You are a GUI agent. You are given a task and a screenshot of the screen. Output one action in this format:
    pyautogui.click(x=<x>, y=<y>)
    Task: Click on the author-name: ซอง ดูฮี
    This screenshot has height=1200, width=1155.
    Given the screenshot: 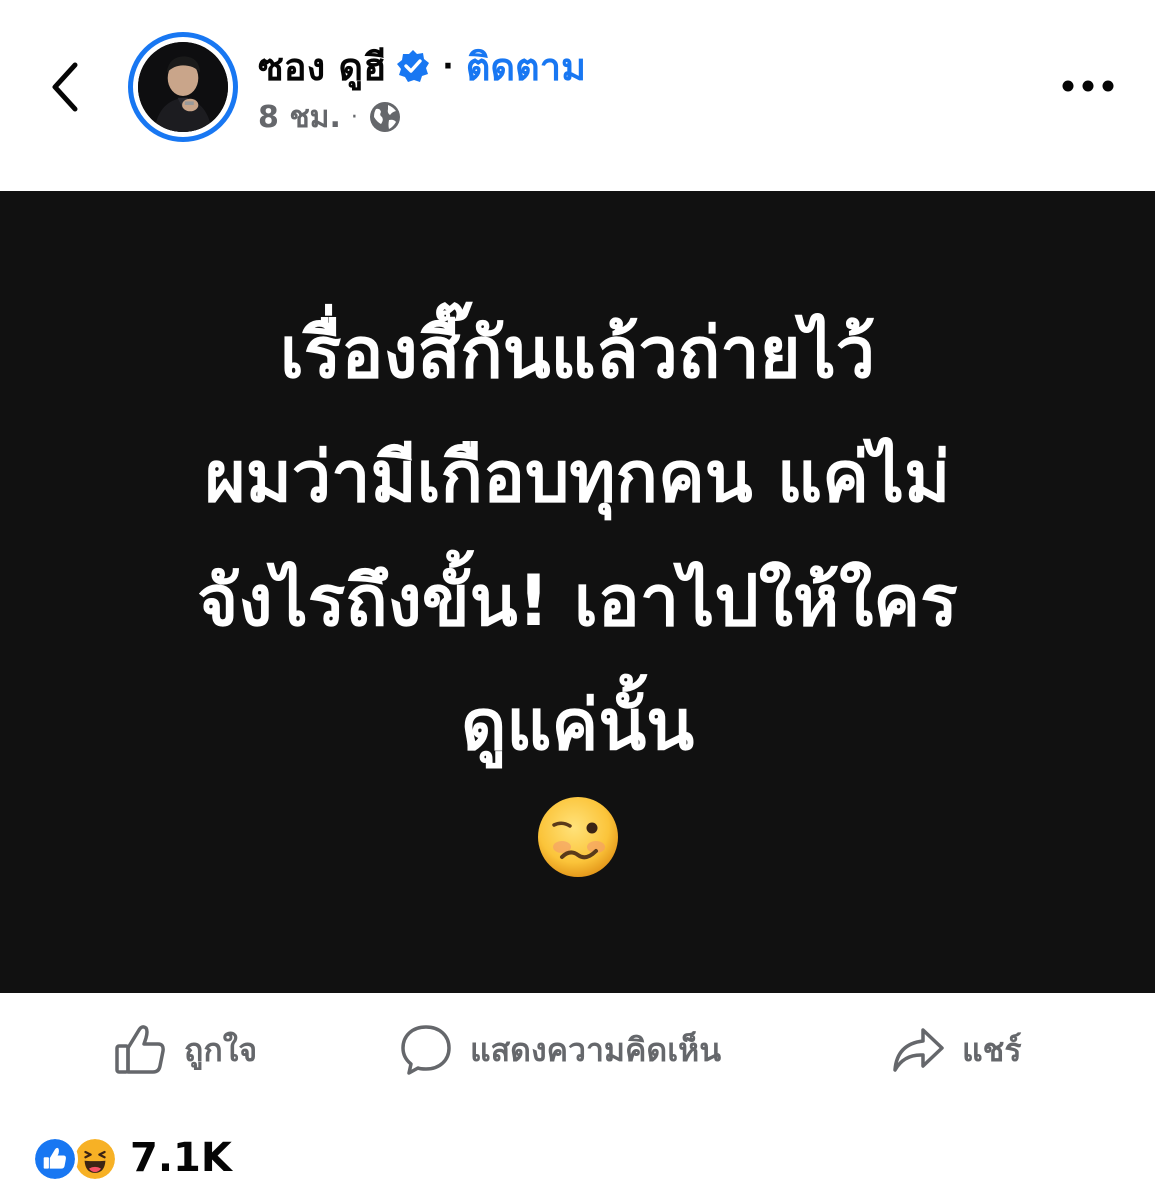 What is the action you would take?
    pyautogui.click(x=322, y=66)
    